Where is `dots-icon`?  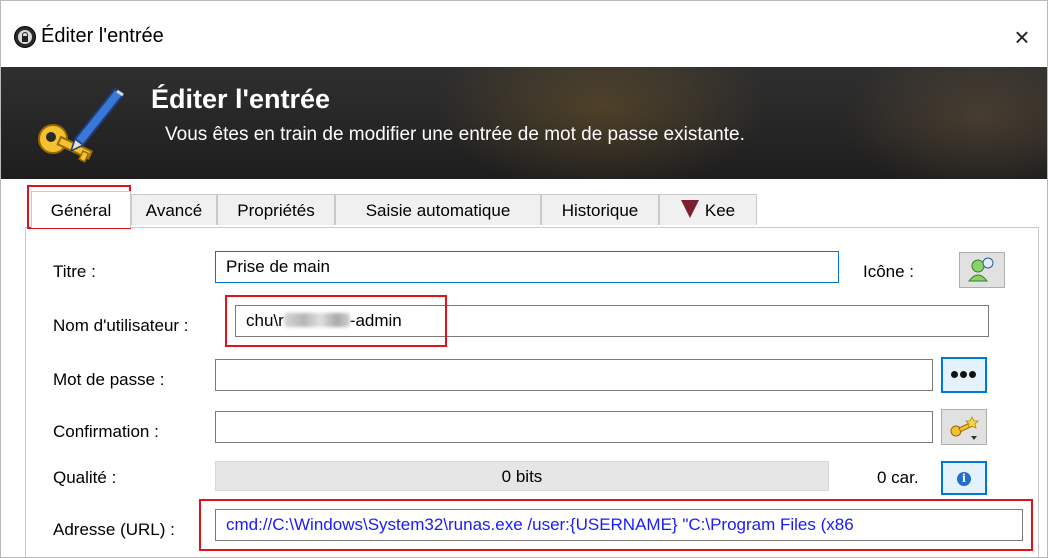 dots-icon is located at coordinates (964, 374).